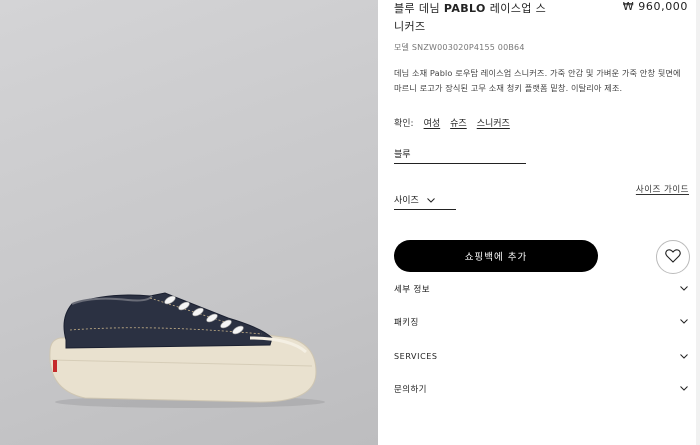  I want to click on heart-icon, so click(673, 257).